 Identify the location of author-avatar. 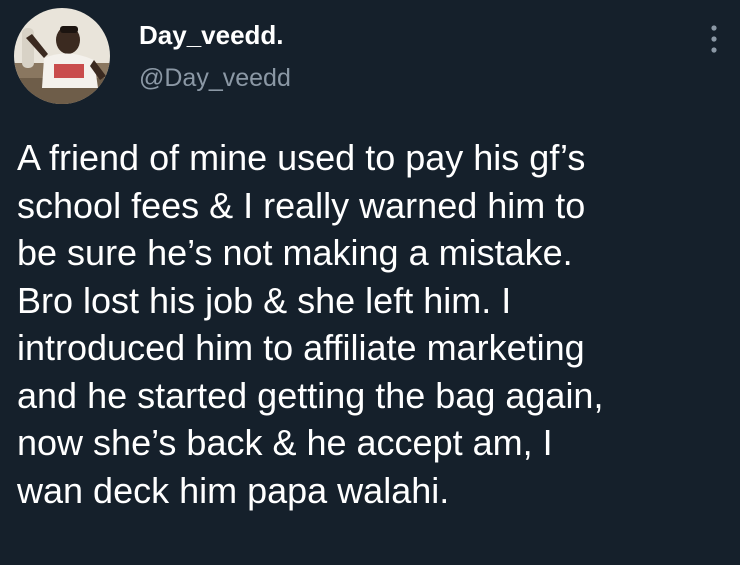
(62, 56).